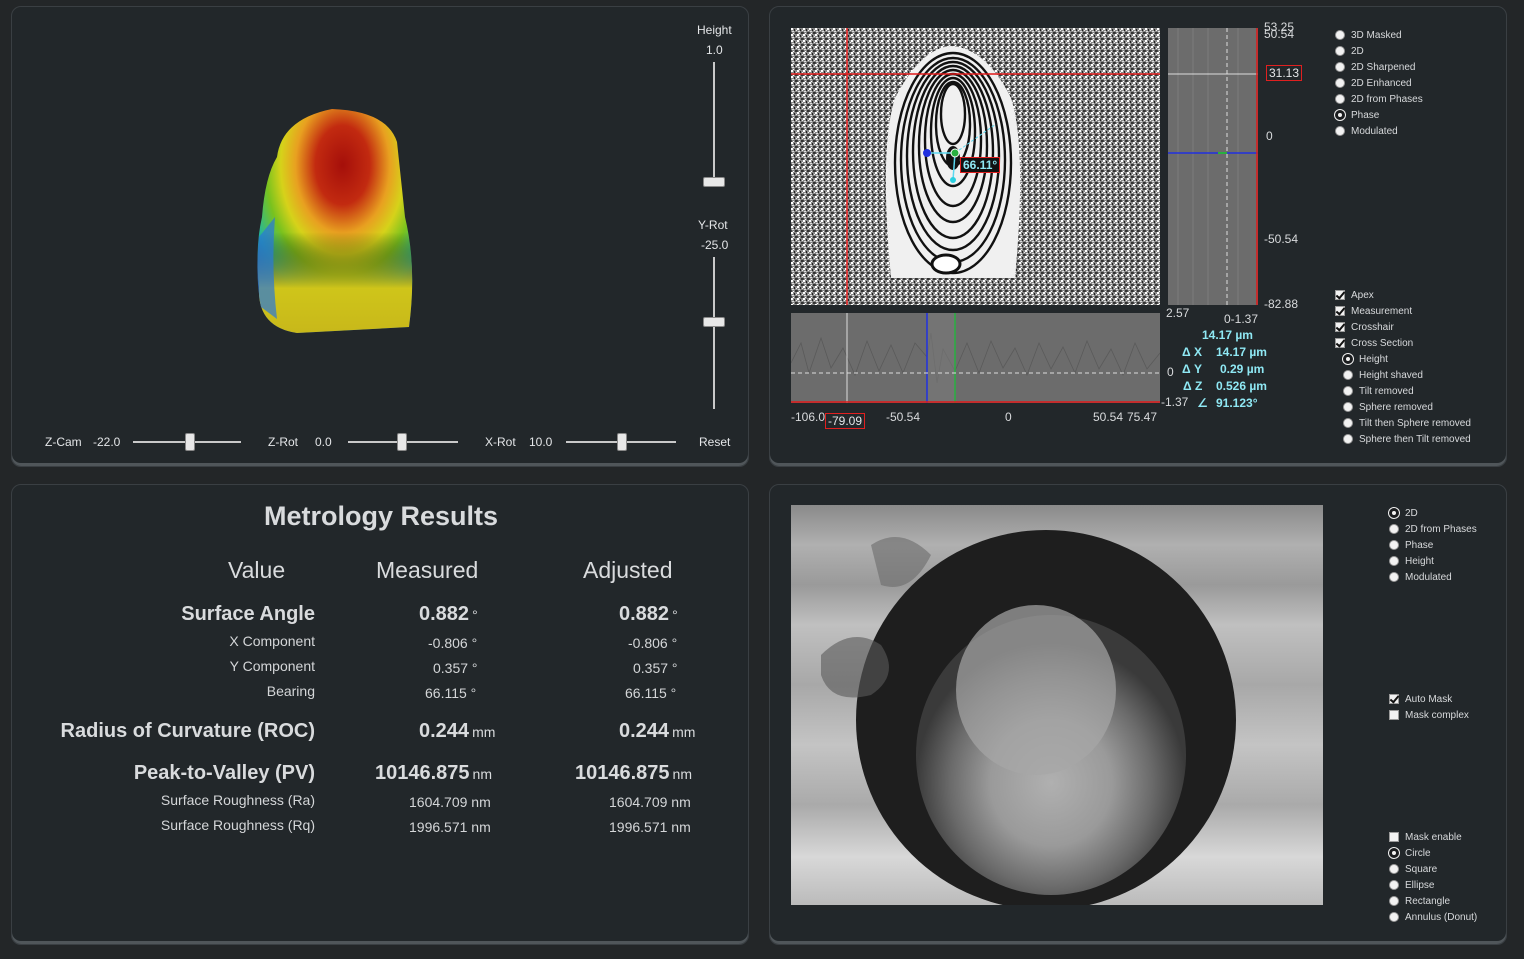 The width and height of the screenshot is (1524, 959). What do you see at coordinates (714, 122) in the screenshot?
I see `height-slider-track` at bounding box center [714, 122].